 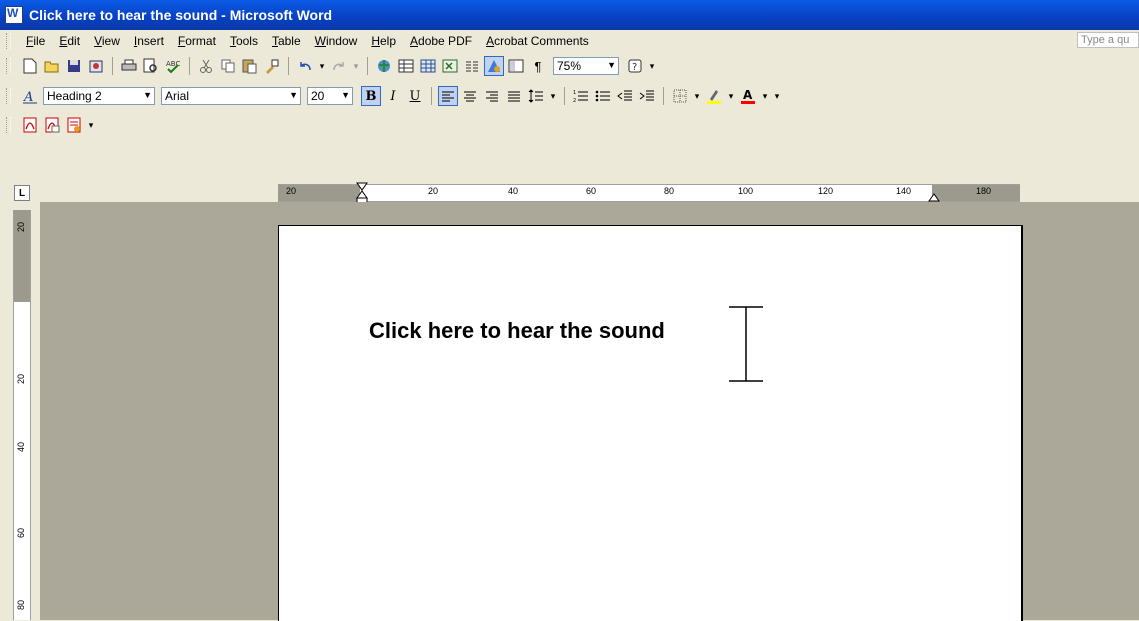 I want to click on standard-toolbar: ABC ▾ ▾ ¶ 75% ▼ ? ▾, so click(x=569, y=66).